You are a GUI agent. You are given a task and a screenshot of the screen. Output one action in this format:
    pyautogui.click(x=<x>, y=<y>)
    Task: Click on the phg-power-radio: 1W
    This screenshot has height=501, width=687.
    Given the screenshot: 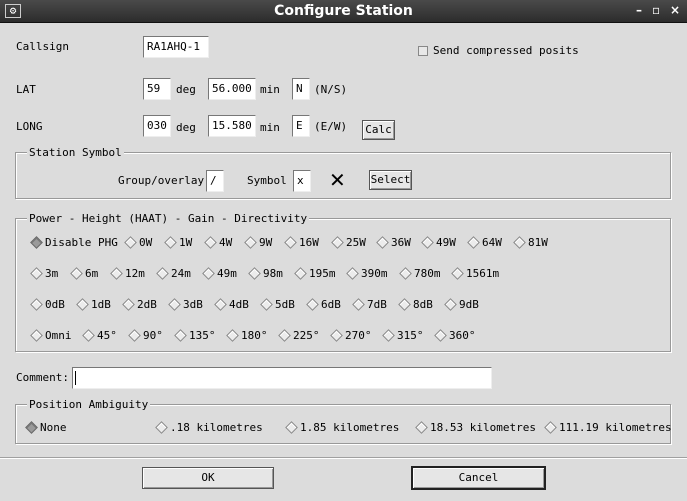 What is the action you would take?
    pyautogui.click(x=178, y=242)
    